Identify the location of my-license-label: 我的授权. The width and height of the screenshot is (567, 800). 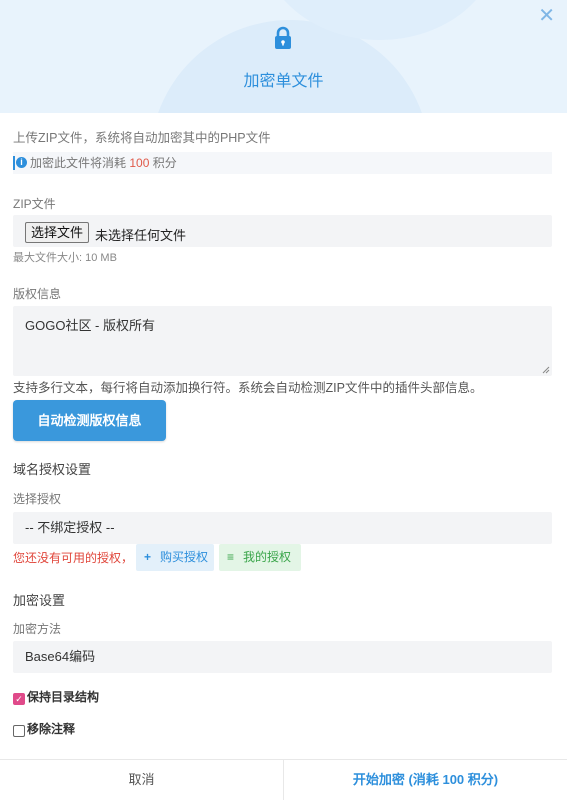
(267, 557).